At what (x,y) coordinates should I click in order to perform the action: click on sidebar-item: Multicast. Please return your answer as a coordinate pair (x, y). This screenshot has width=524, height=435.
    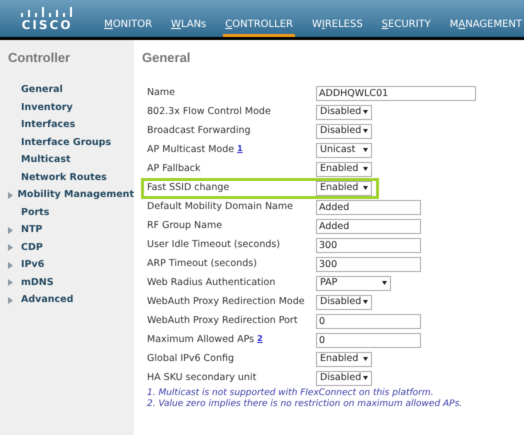
    Looking at the image, I should click on (46, 160).